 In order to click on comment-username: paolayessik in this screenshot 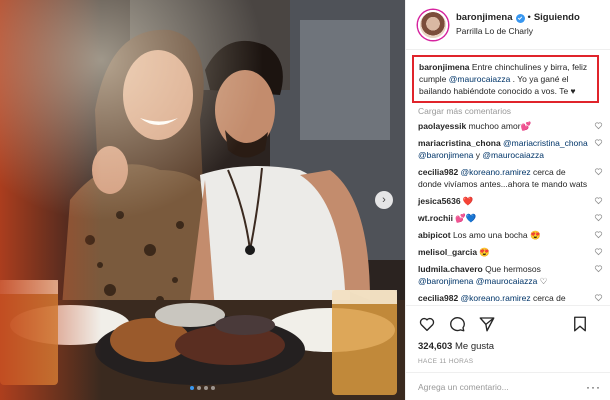, I will do `click(442, 126)`.